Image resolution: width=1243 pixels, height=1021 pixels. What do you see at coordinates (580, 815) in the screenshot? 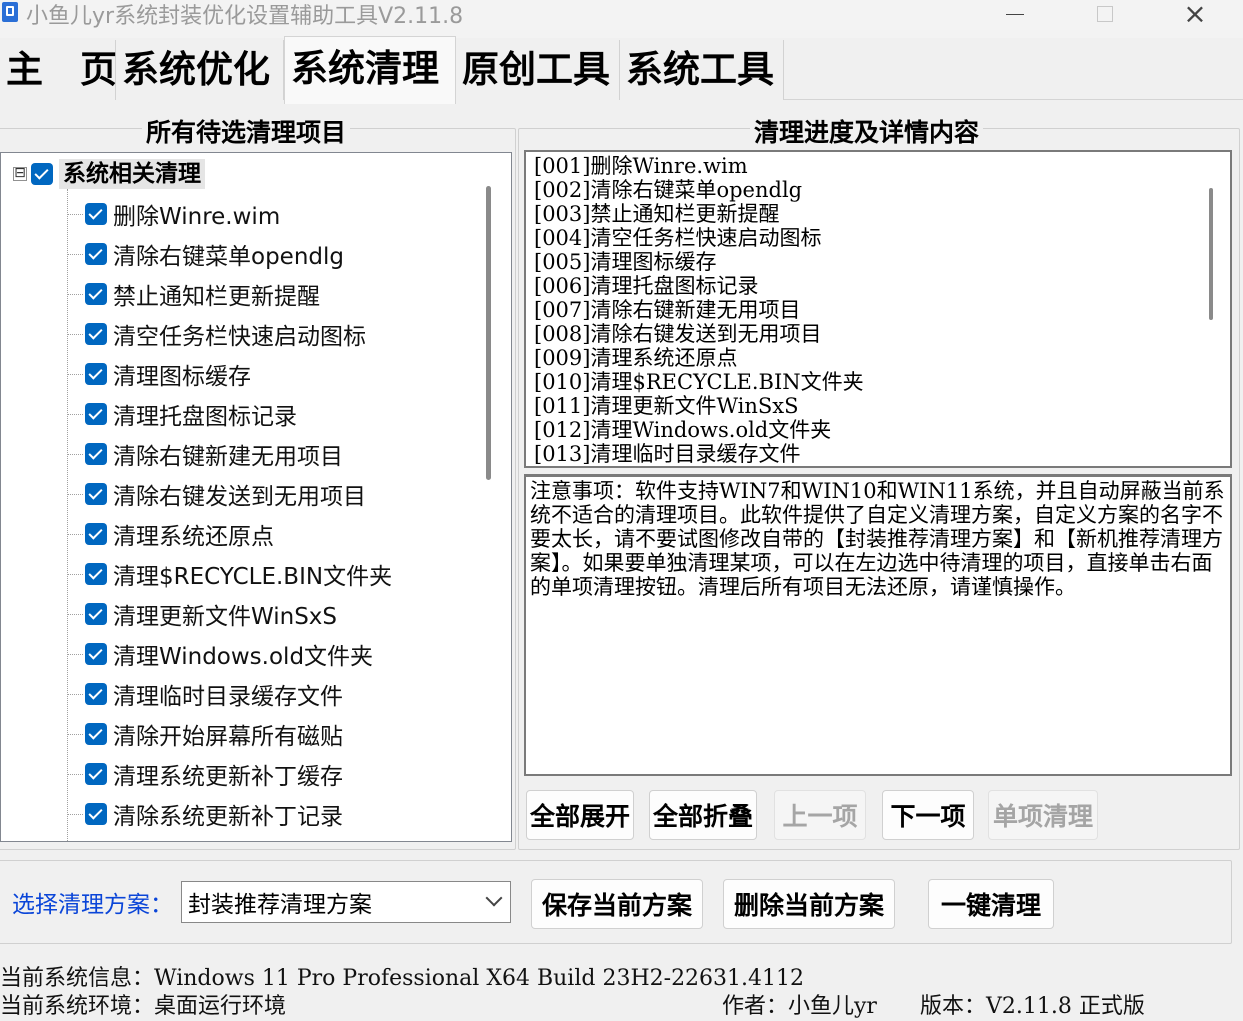
I see `expand-all-button: 全部展开` at bounding box center [580, 815].